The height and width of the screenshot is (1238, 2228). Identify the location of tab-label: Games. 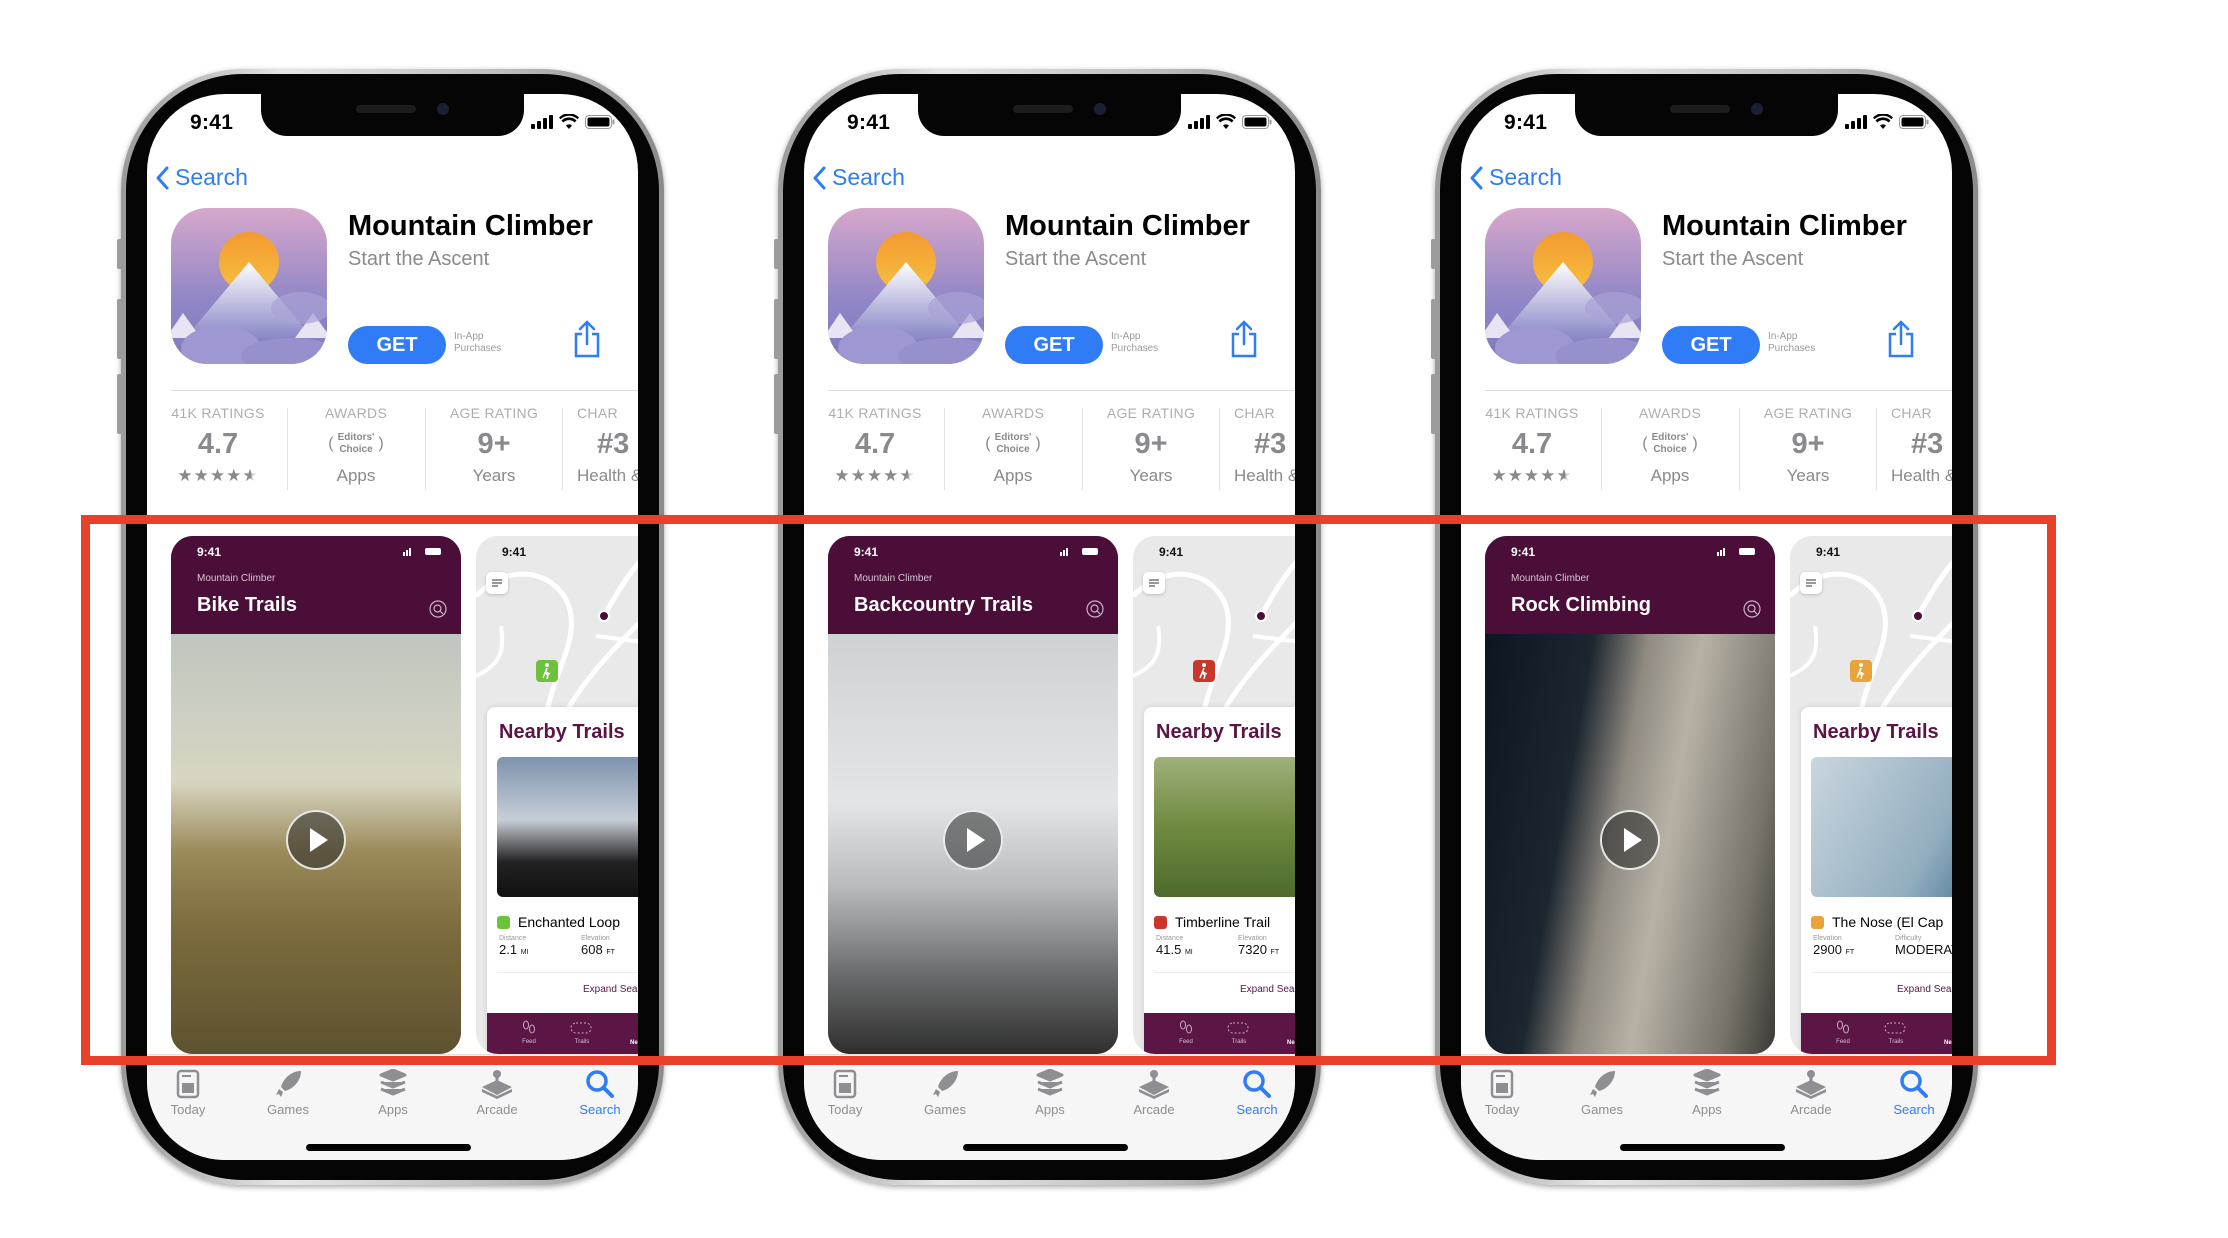
(945, 1109).